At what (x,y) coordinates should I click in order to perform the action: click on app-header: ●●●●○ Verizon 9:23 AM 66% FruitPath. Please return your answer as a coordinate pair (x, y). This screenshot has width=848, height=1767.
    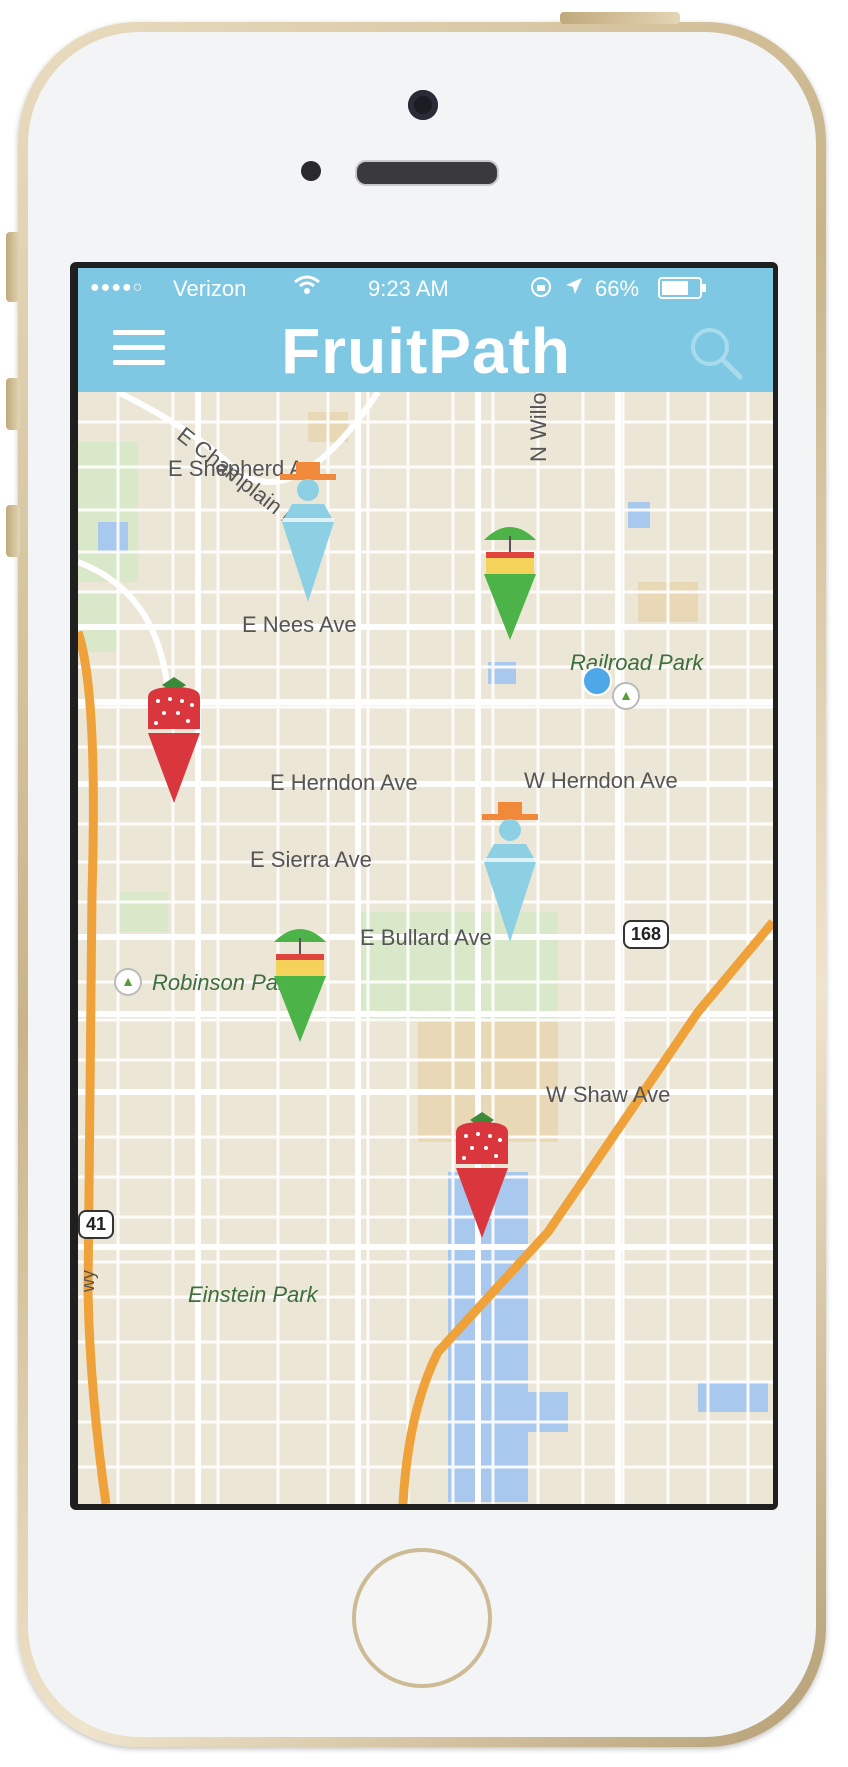
    Looking at the image, I should click on (425, 330).